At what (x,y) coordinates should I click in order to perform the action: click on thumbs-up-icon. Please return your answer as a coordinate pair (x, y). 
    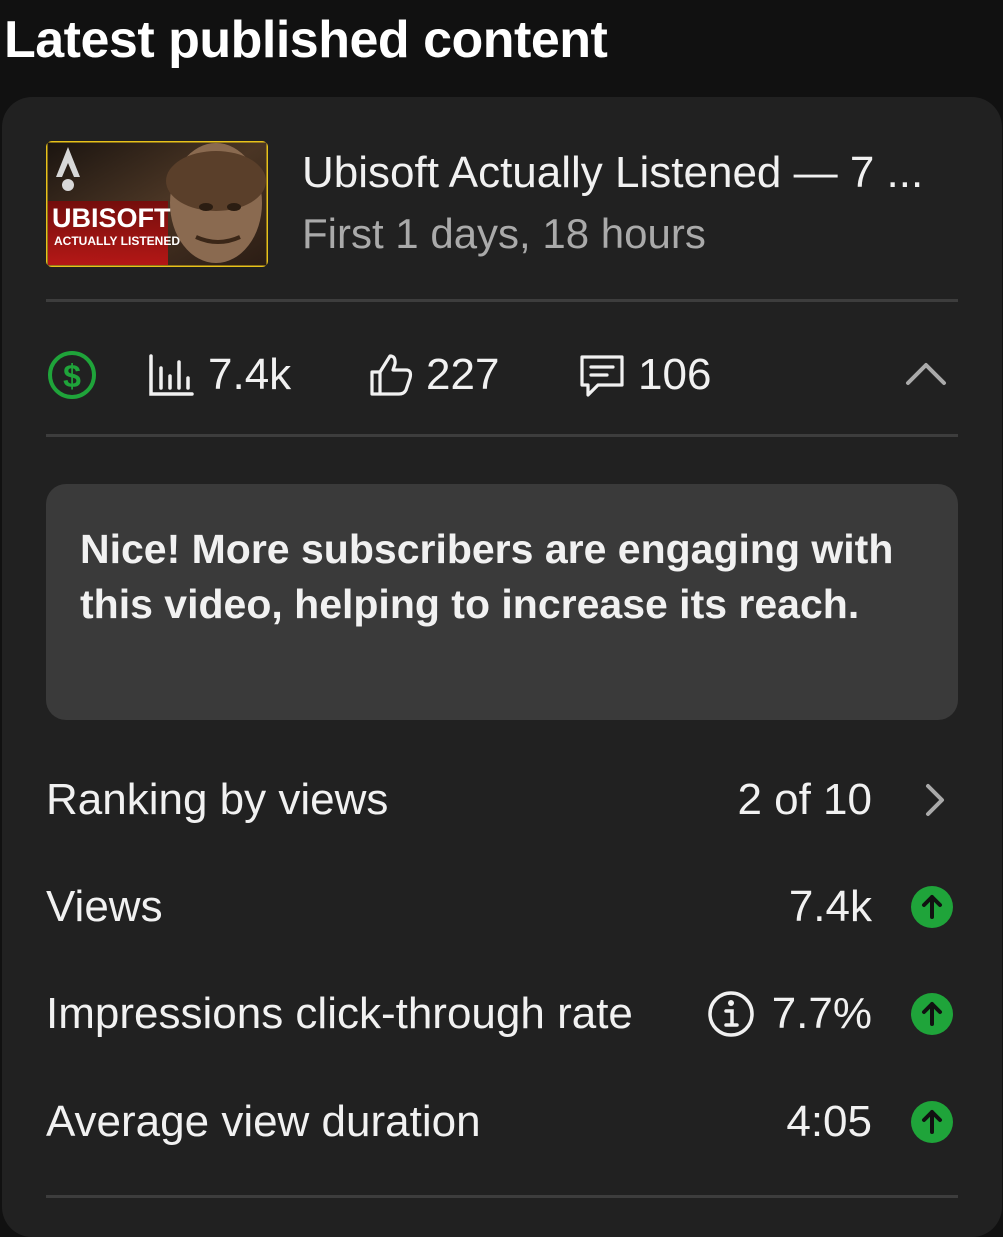
    Looking at the image, I should click on (391, 375).